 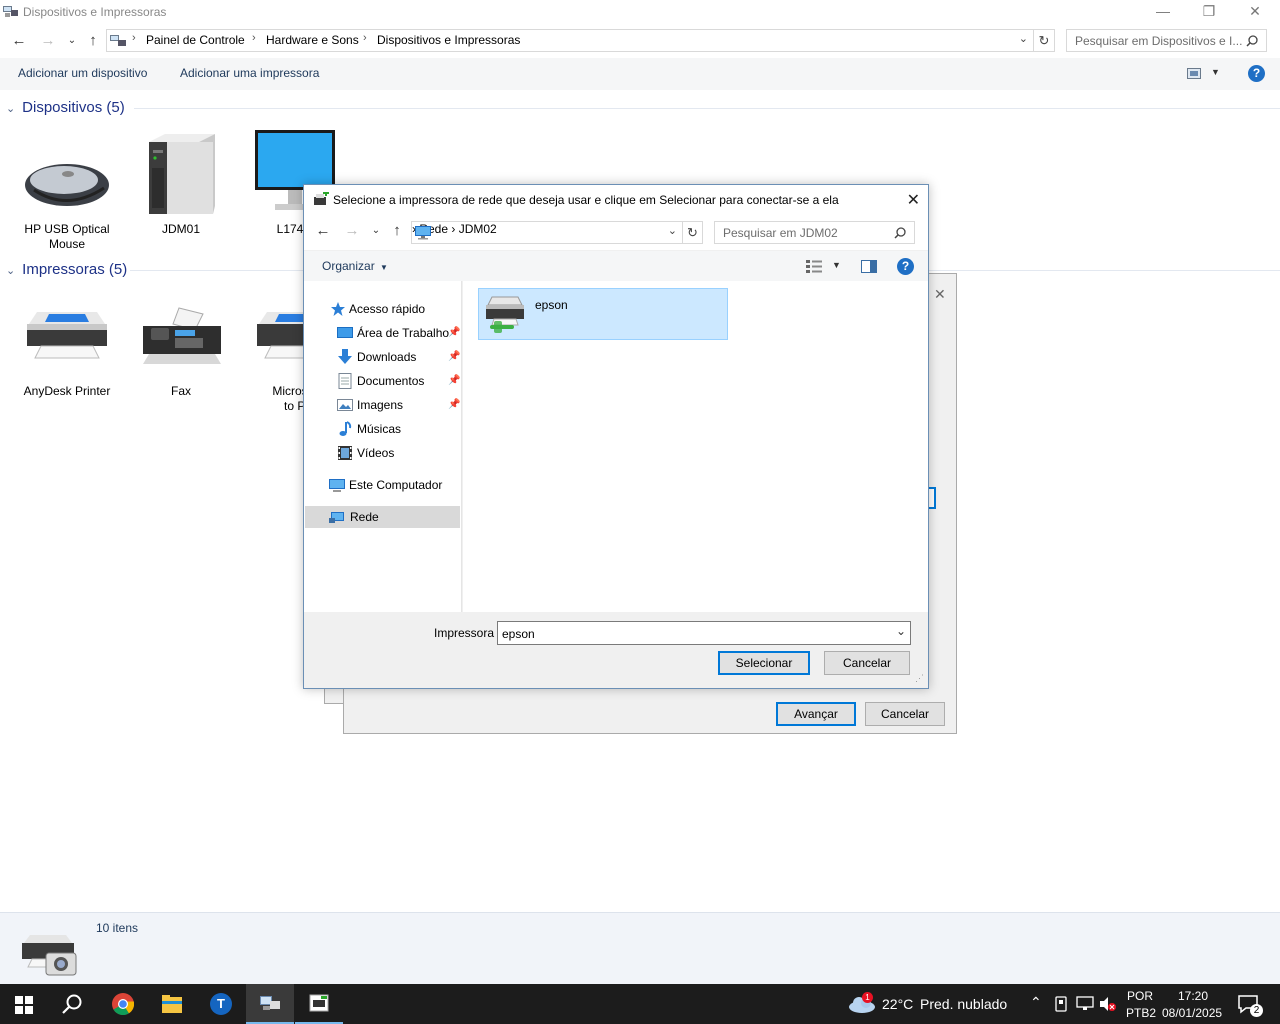 I want to click on nav-item-network: Rede, so click(x=382, y=517).